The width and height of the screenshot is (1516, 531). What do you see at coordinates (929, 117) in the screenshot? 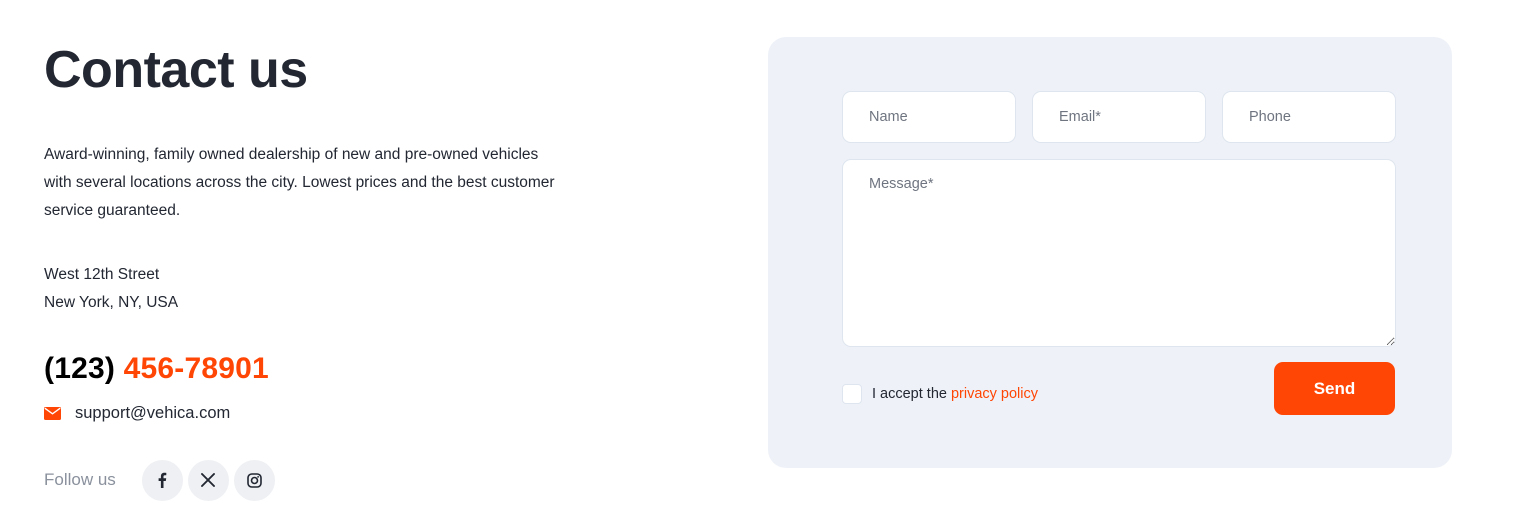
I see `name-input` at bounding box center [929, 117].